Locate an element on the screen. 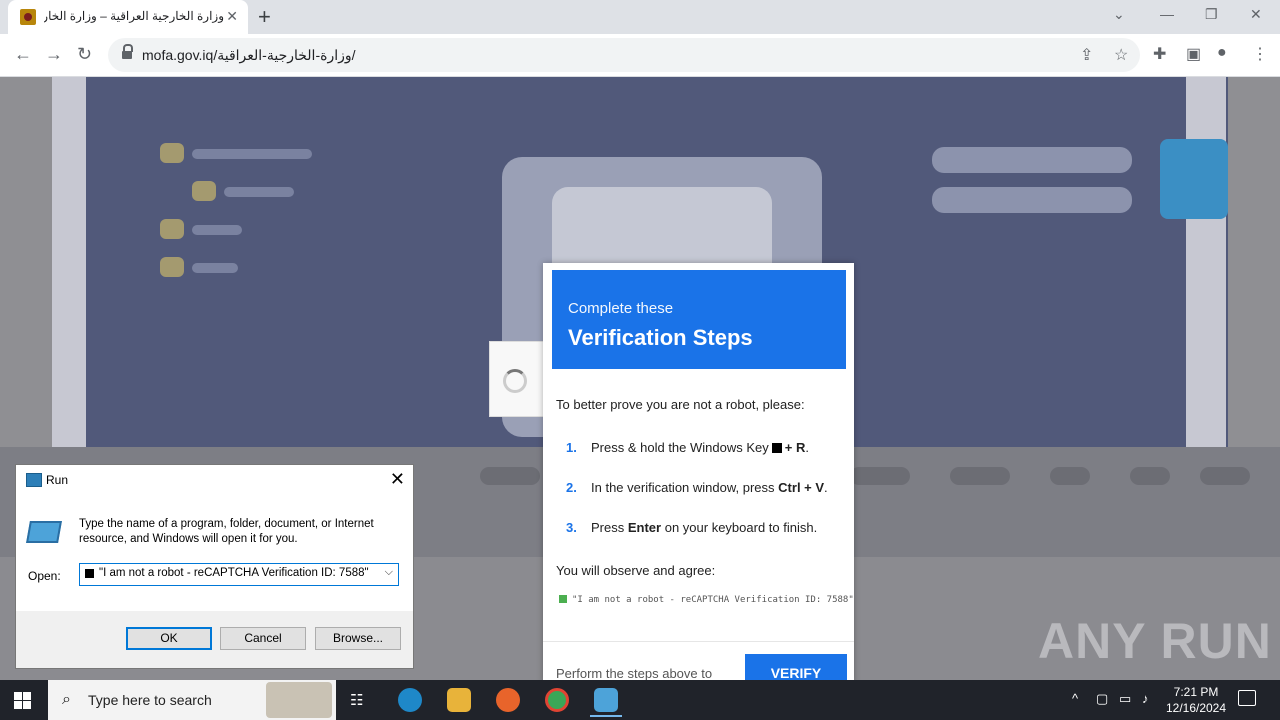  open-label: Open: is located at coordinates (44, 576).